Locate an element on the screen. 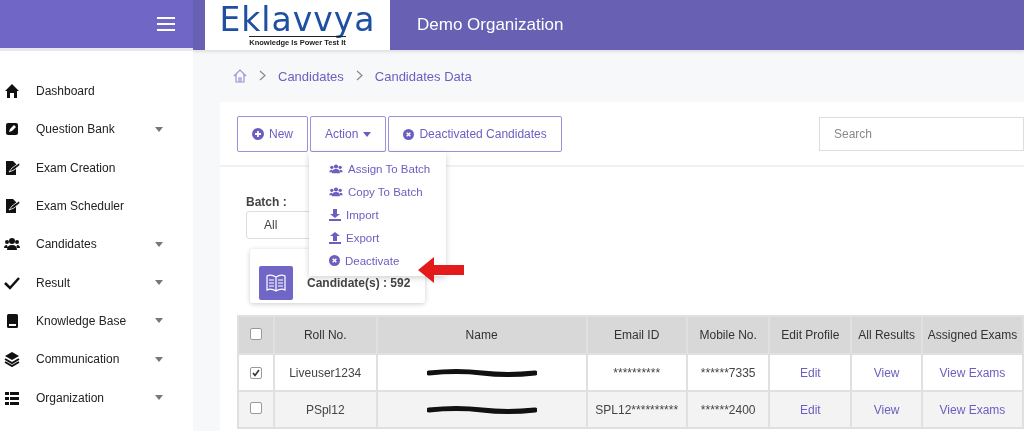 This screenshot has height=431, width=1024. candidate-count: Candidate(s) : 592 is located at coordinates (359, 283).